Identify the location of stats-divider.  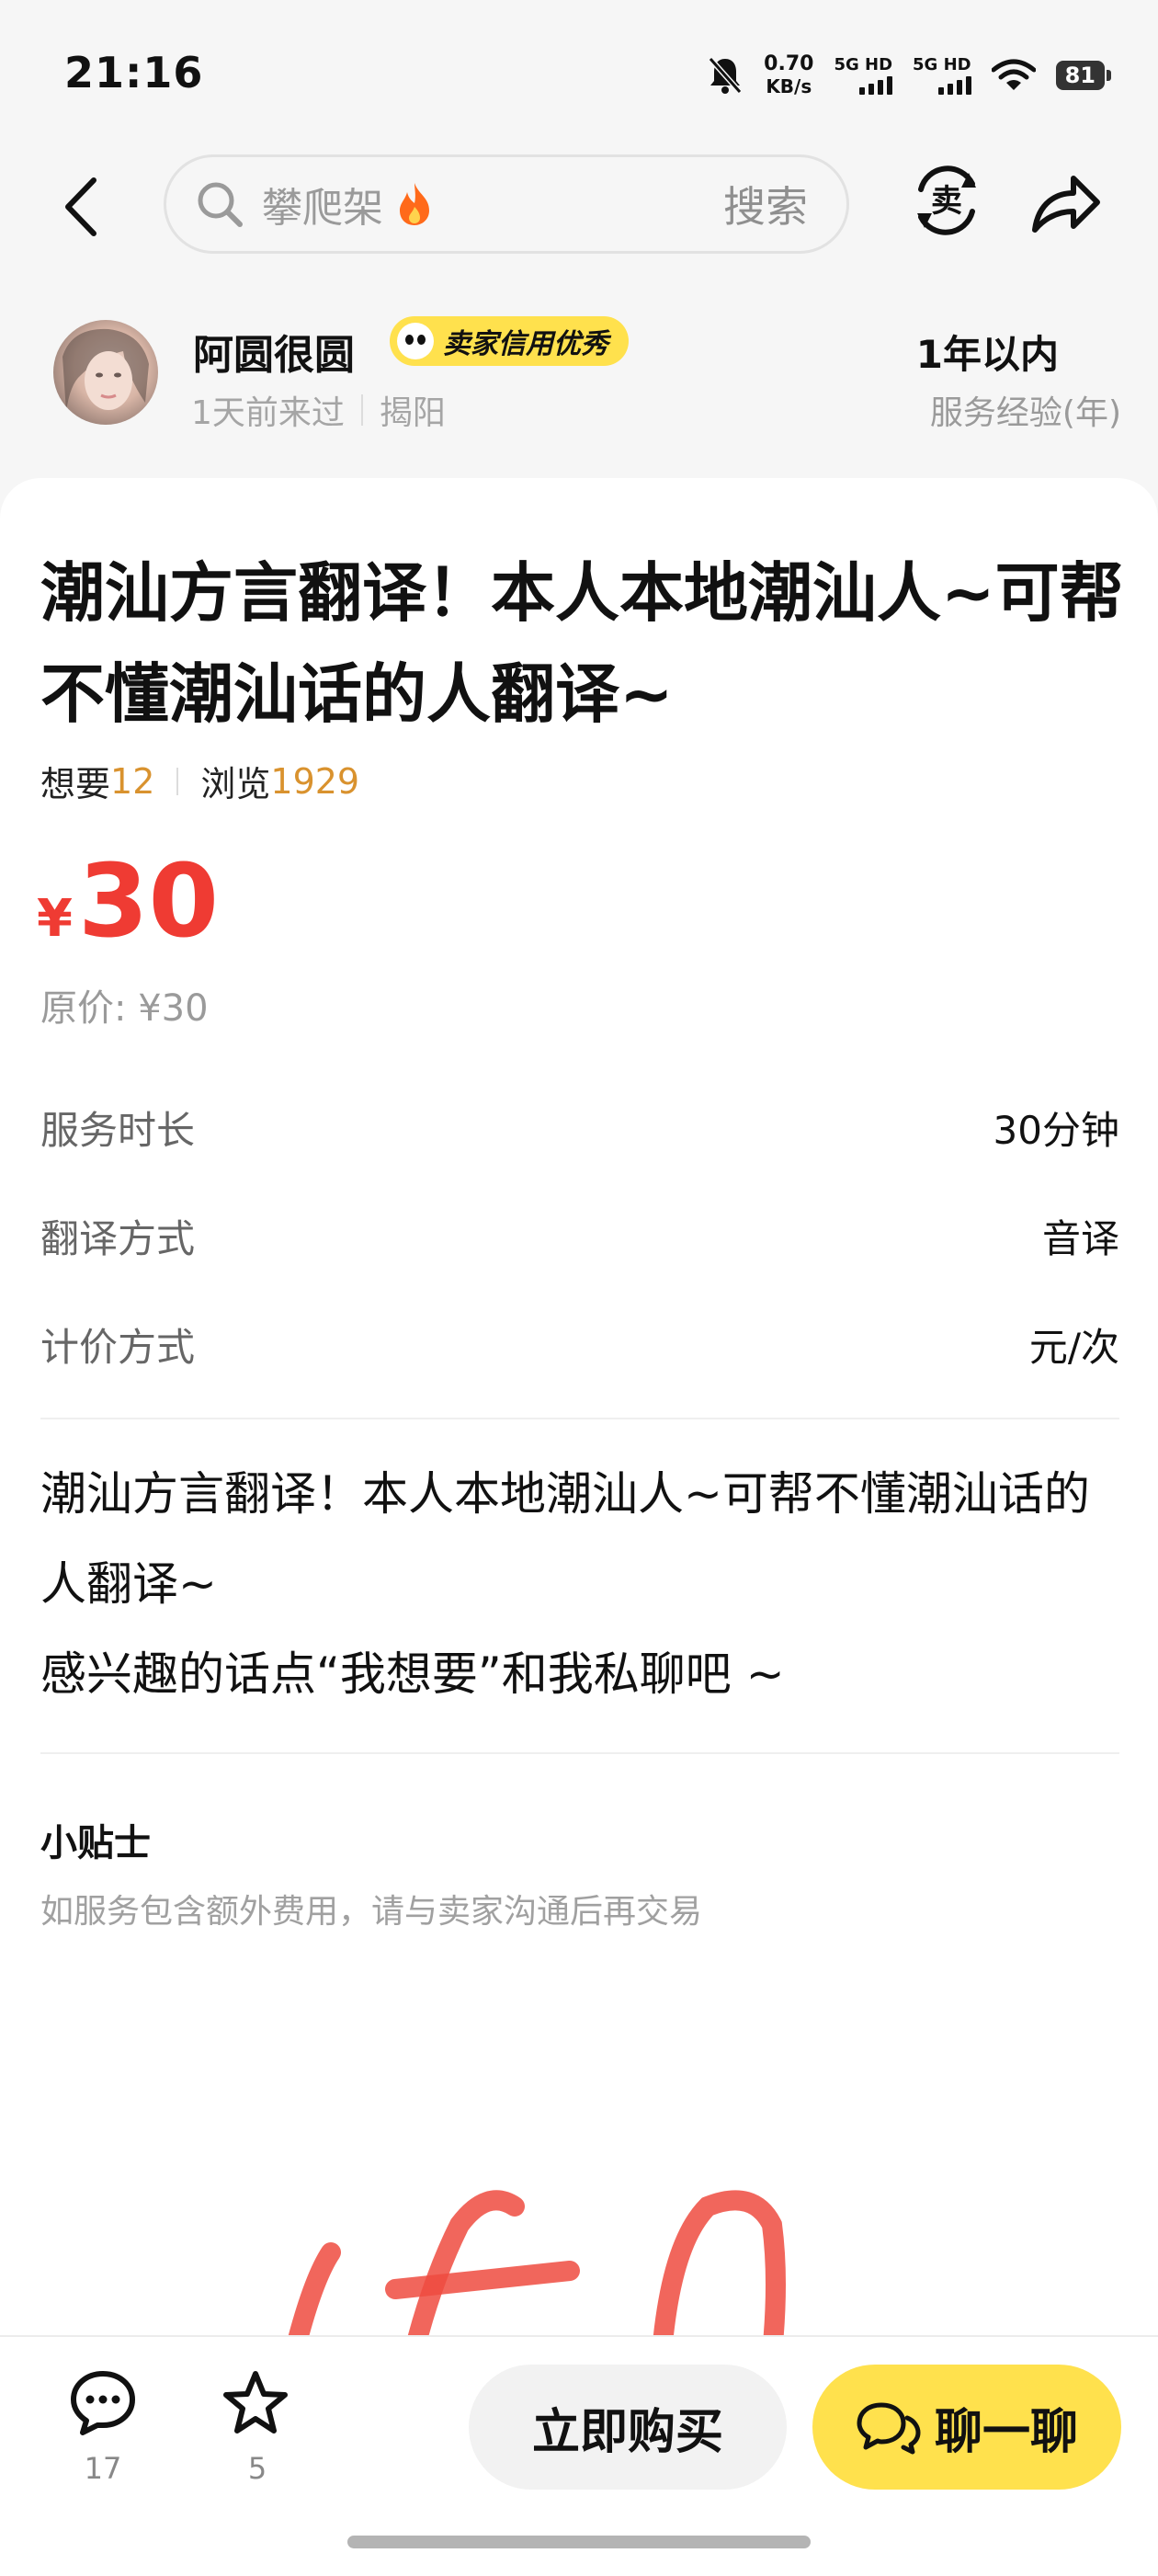
(177, 781).